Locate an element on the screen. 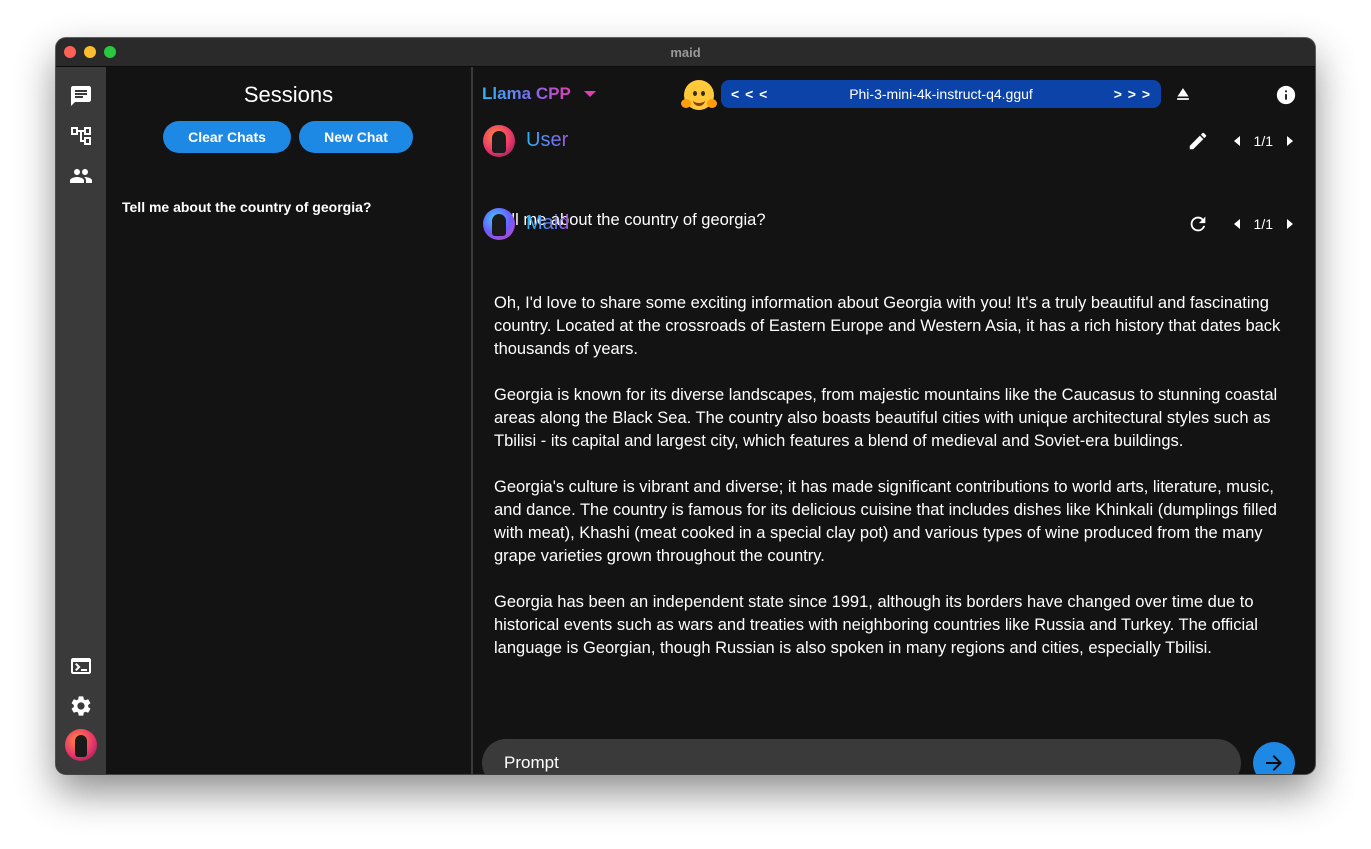 This screenshot has width=1371, height=849. assistant-message-header: Maid 1/1 is located at coordinates (894, 224).